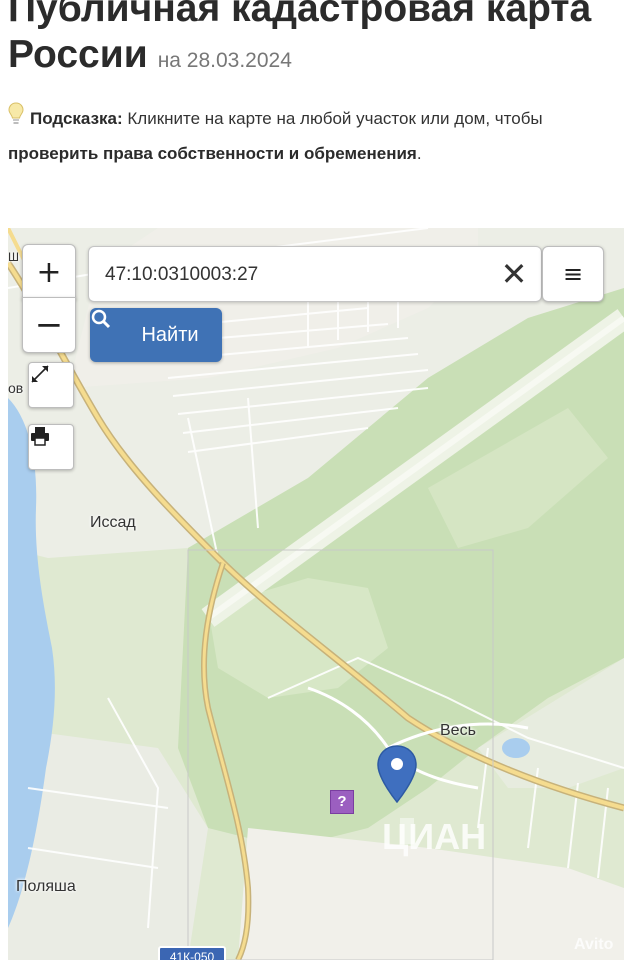 This screenshot has width=630, height=960. What do you see at coordinates (397, 775) in the screenshot?
I see `map-pin-icon` at bounding box center [397, 775].